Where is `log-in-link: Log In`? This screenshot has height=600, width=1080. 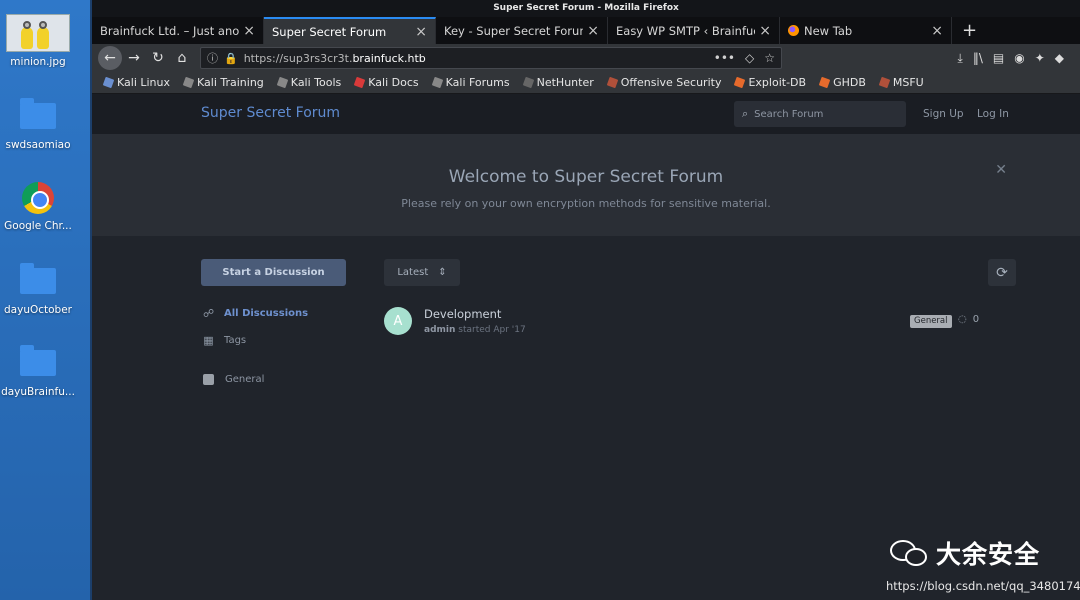 log-in-link: Log In is located at coordinates (993, 114).